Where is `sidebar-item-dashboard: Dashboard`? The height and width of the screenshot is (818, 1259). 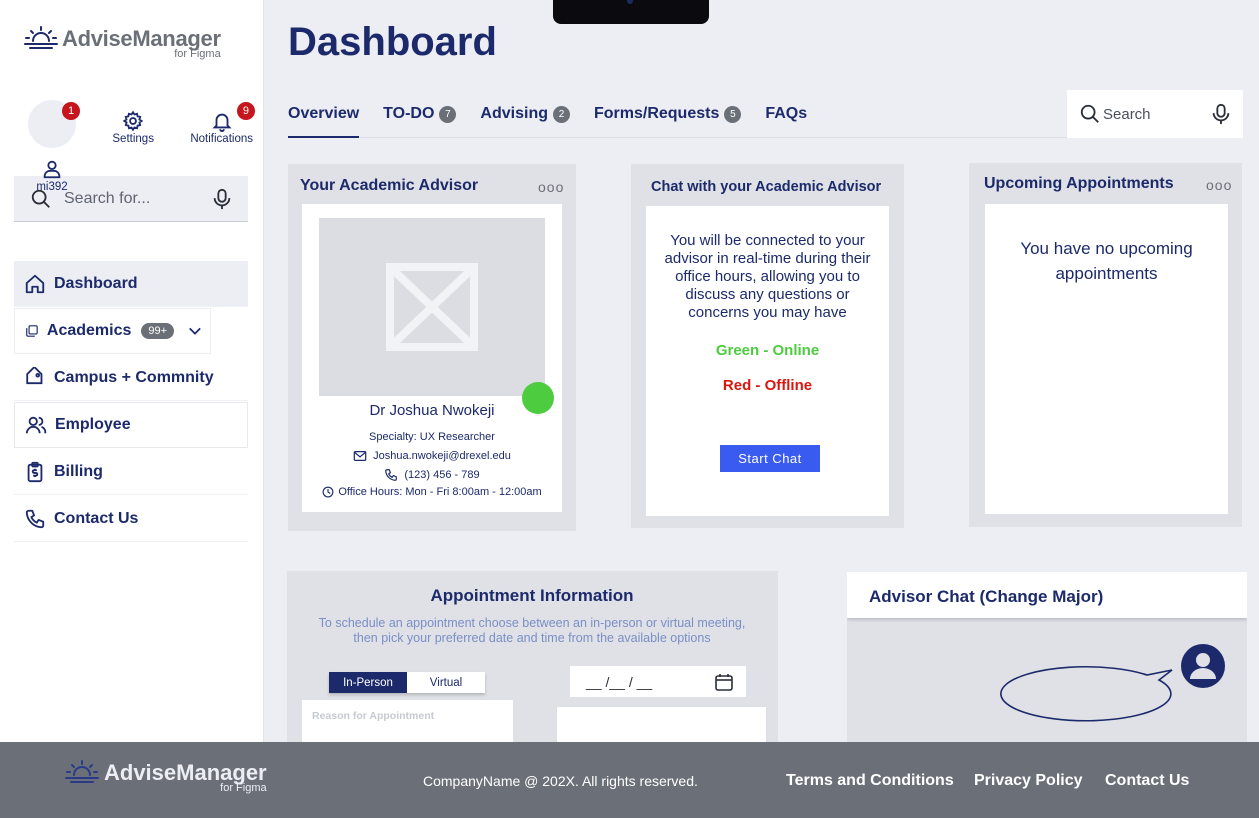
sidebar-item-dashboard: Dashboard is located at coordinates (131, 284).